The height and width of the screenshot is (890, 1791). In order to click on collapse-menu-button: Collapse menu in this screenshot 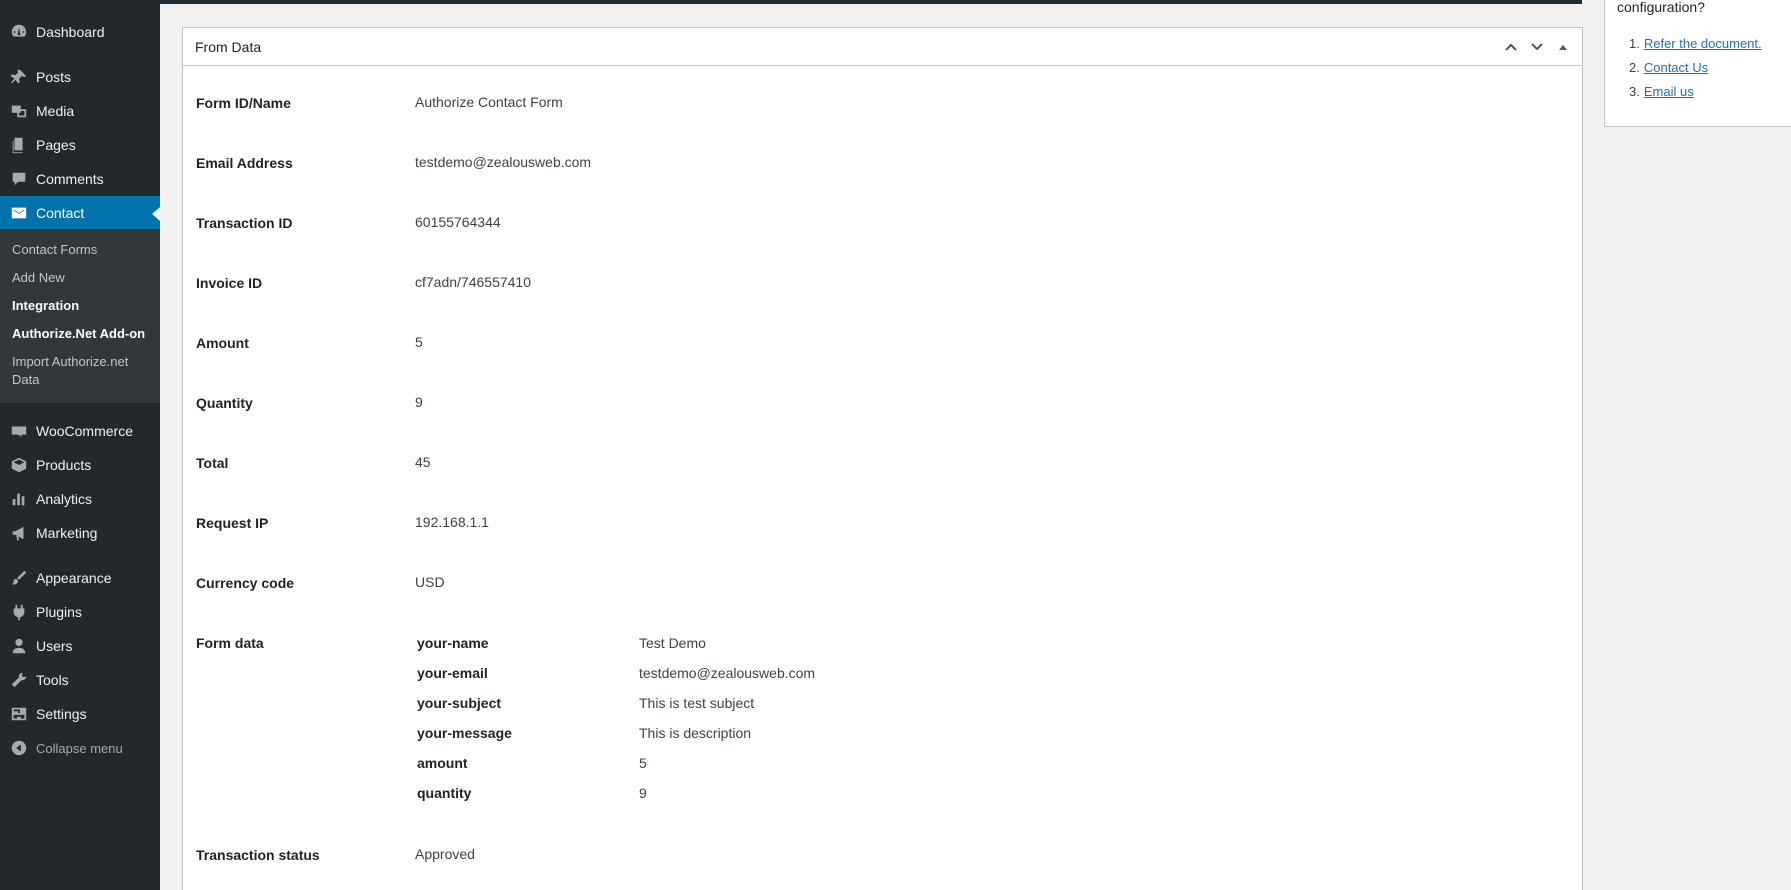, I will do `click(80, 748)`.